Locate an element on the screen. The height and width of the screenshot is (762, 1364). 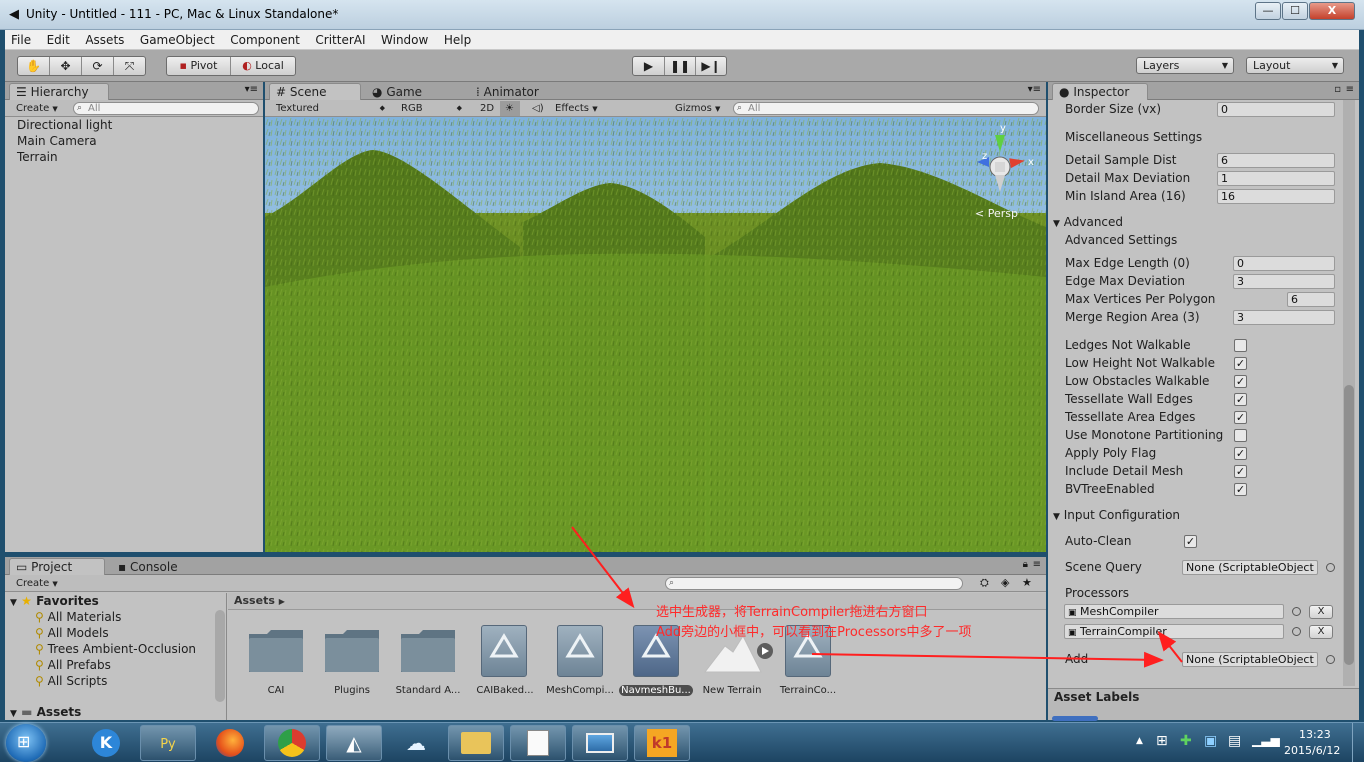
chrome-icon is located at coordinates (292, 743).